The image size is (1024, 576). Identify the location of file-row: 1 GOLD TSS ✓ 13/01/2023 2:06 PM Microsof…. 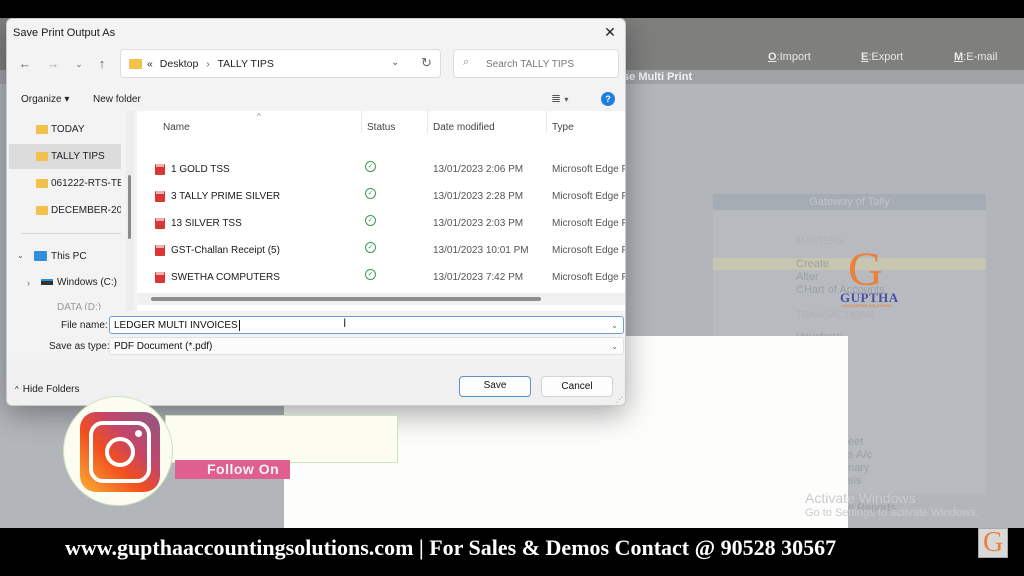
(381, 169).